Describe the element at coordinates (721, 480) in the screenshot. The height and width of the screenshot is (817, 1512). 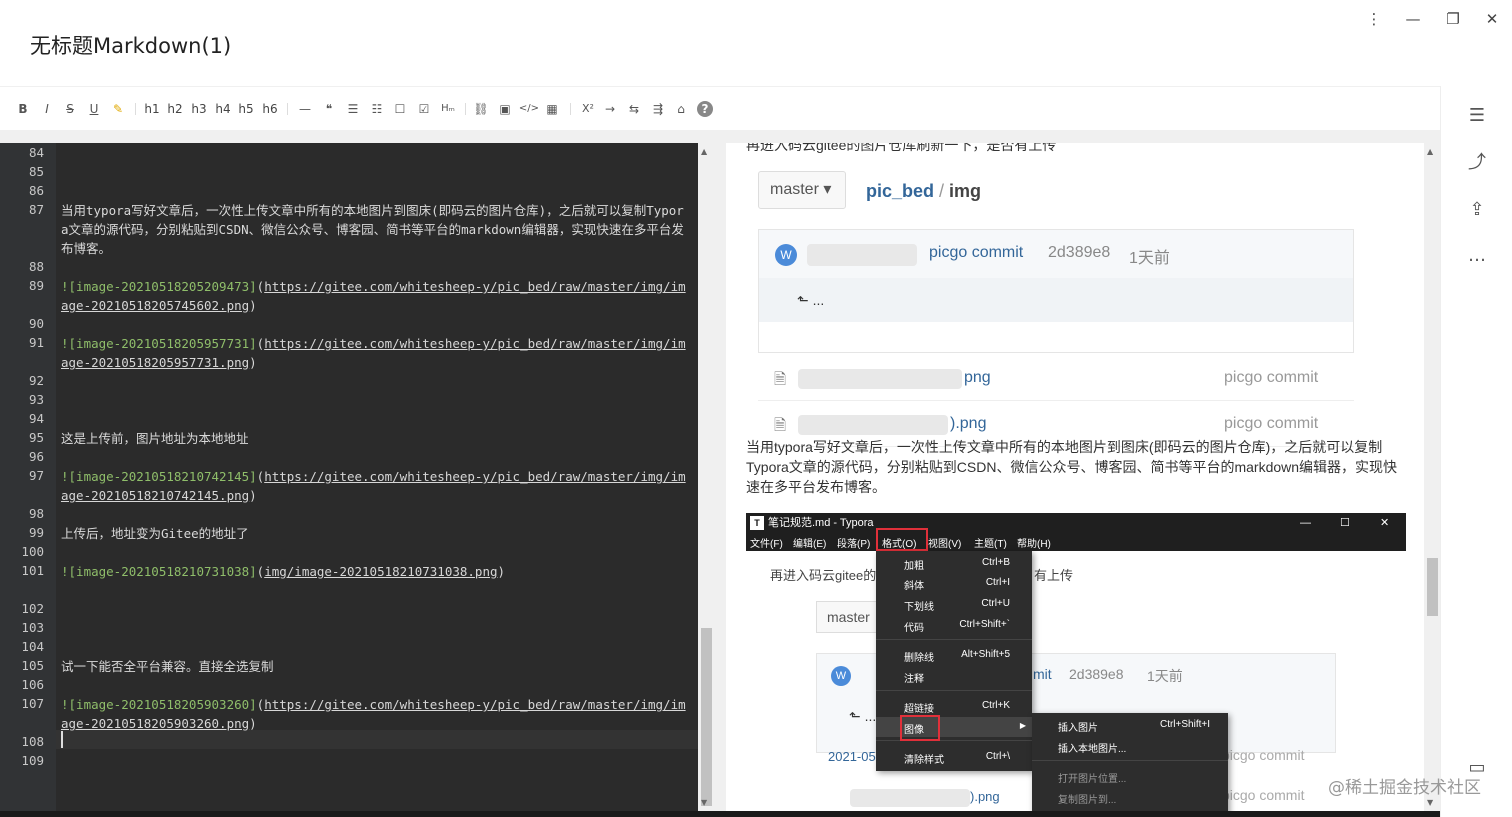
I see `pane-divider` at that location.